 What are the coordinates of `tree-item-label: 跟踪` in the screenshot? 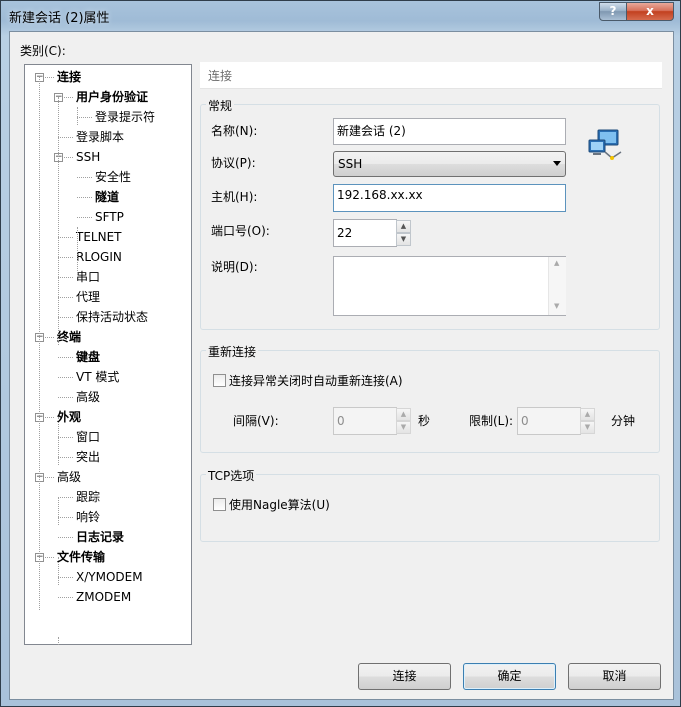 It's located at (88, 497).